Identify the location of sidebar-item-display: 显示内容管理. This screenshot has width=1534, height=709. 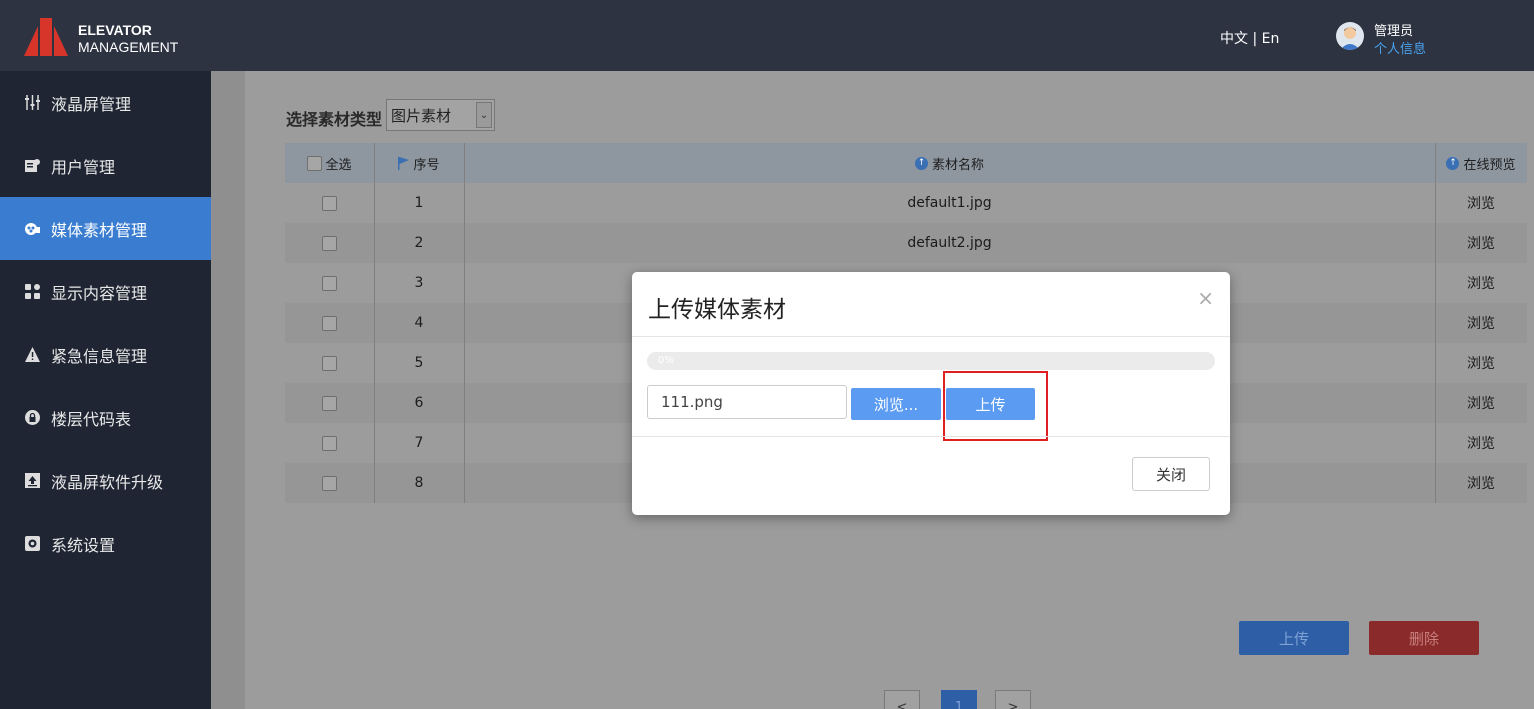
(105, 291).